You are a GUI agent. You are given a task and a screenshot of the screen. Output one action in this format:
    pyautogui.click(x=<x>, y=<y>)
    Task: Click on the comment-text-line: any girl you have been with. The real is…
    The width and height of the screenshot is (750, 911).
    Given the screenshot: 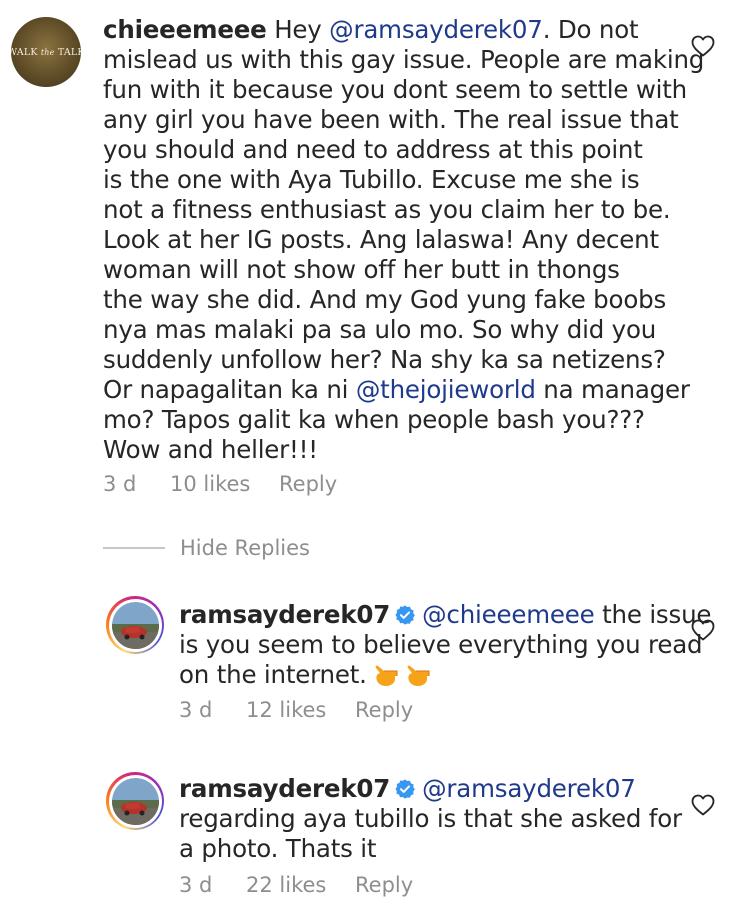 What is the action you would take?
    pyautogui.click(x=391, y=119)
    